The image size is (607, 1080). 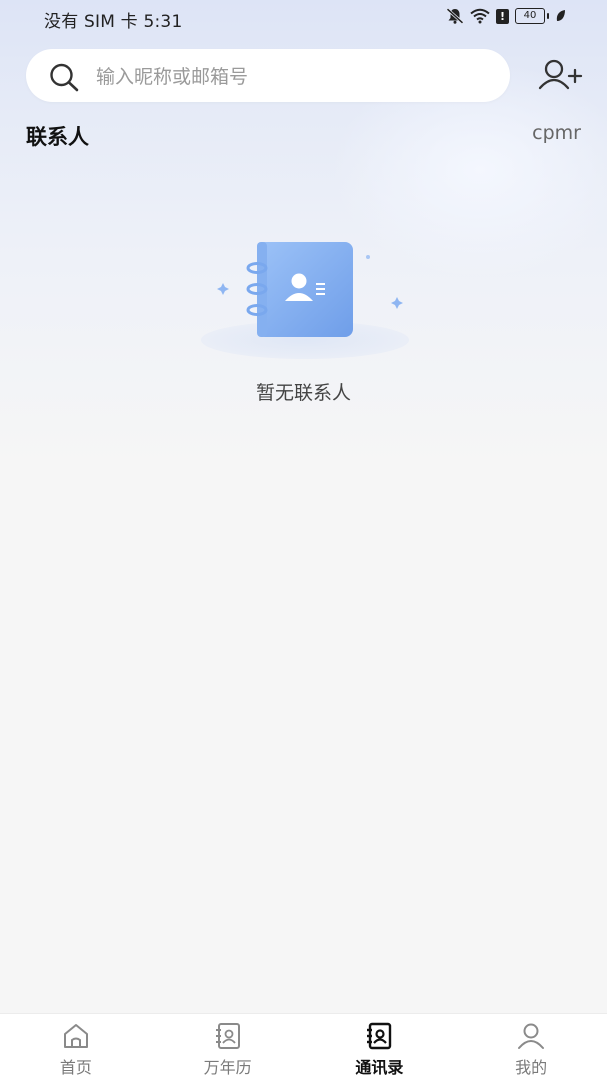 What do you see at coordinates (531, 1036) in the screenshot?
I see `profile-icon` at bounding box center [531, 1036].